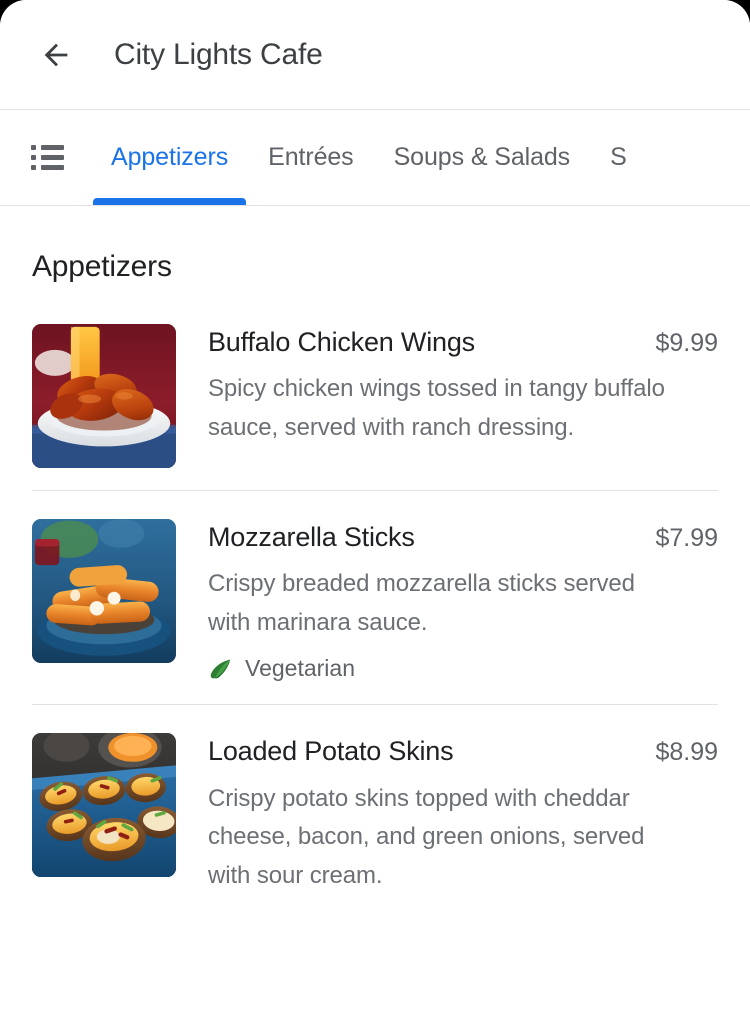 The image size is (750, 1010). I want to click on menu-item-price: $8.99, so click(686, 752).